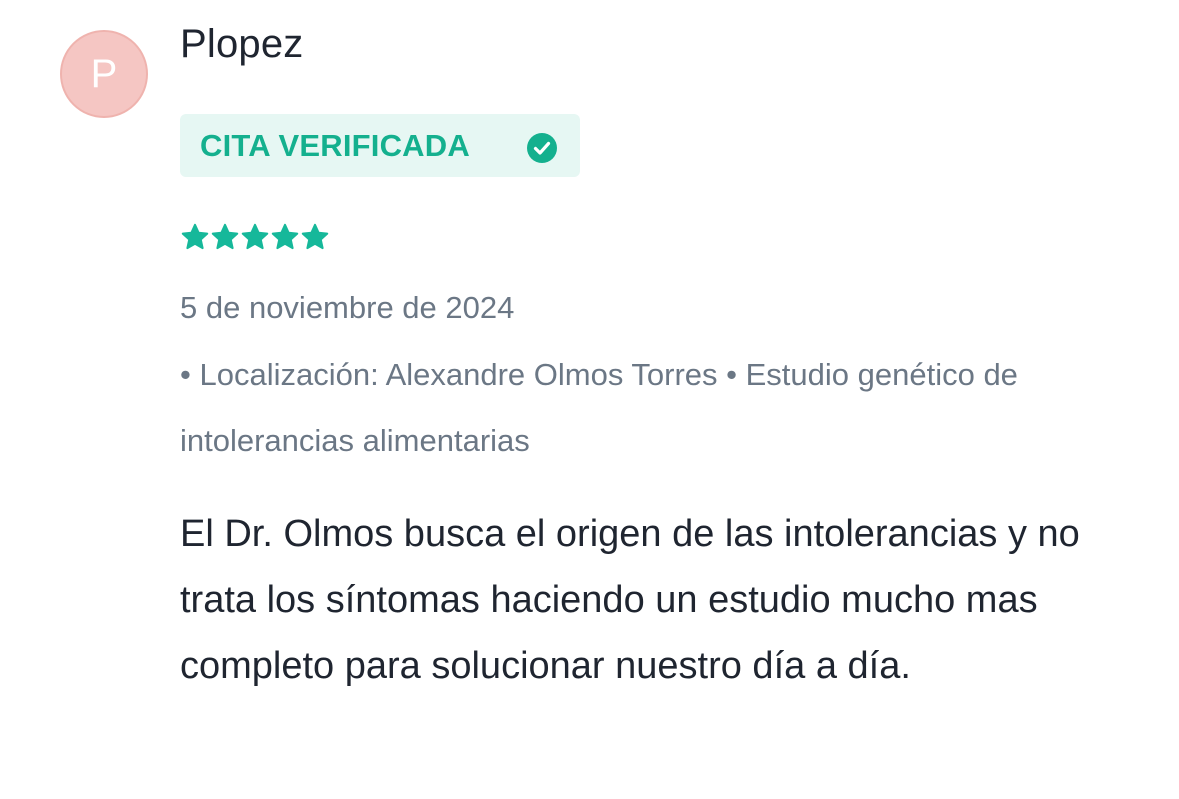 The image size is (1179, 799). I want to click on avatar-initial: P, so click(104, 73).